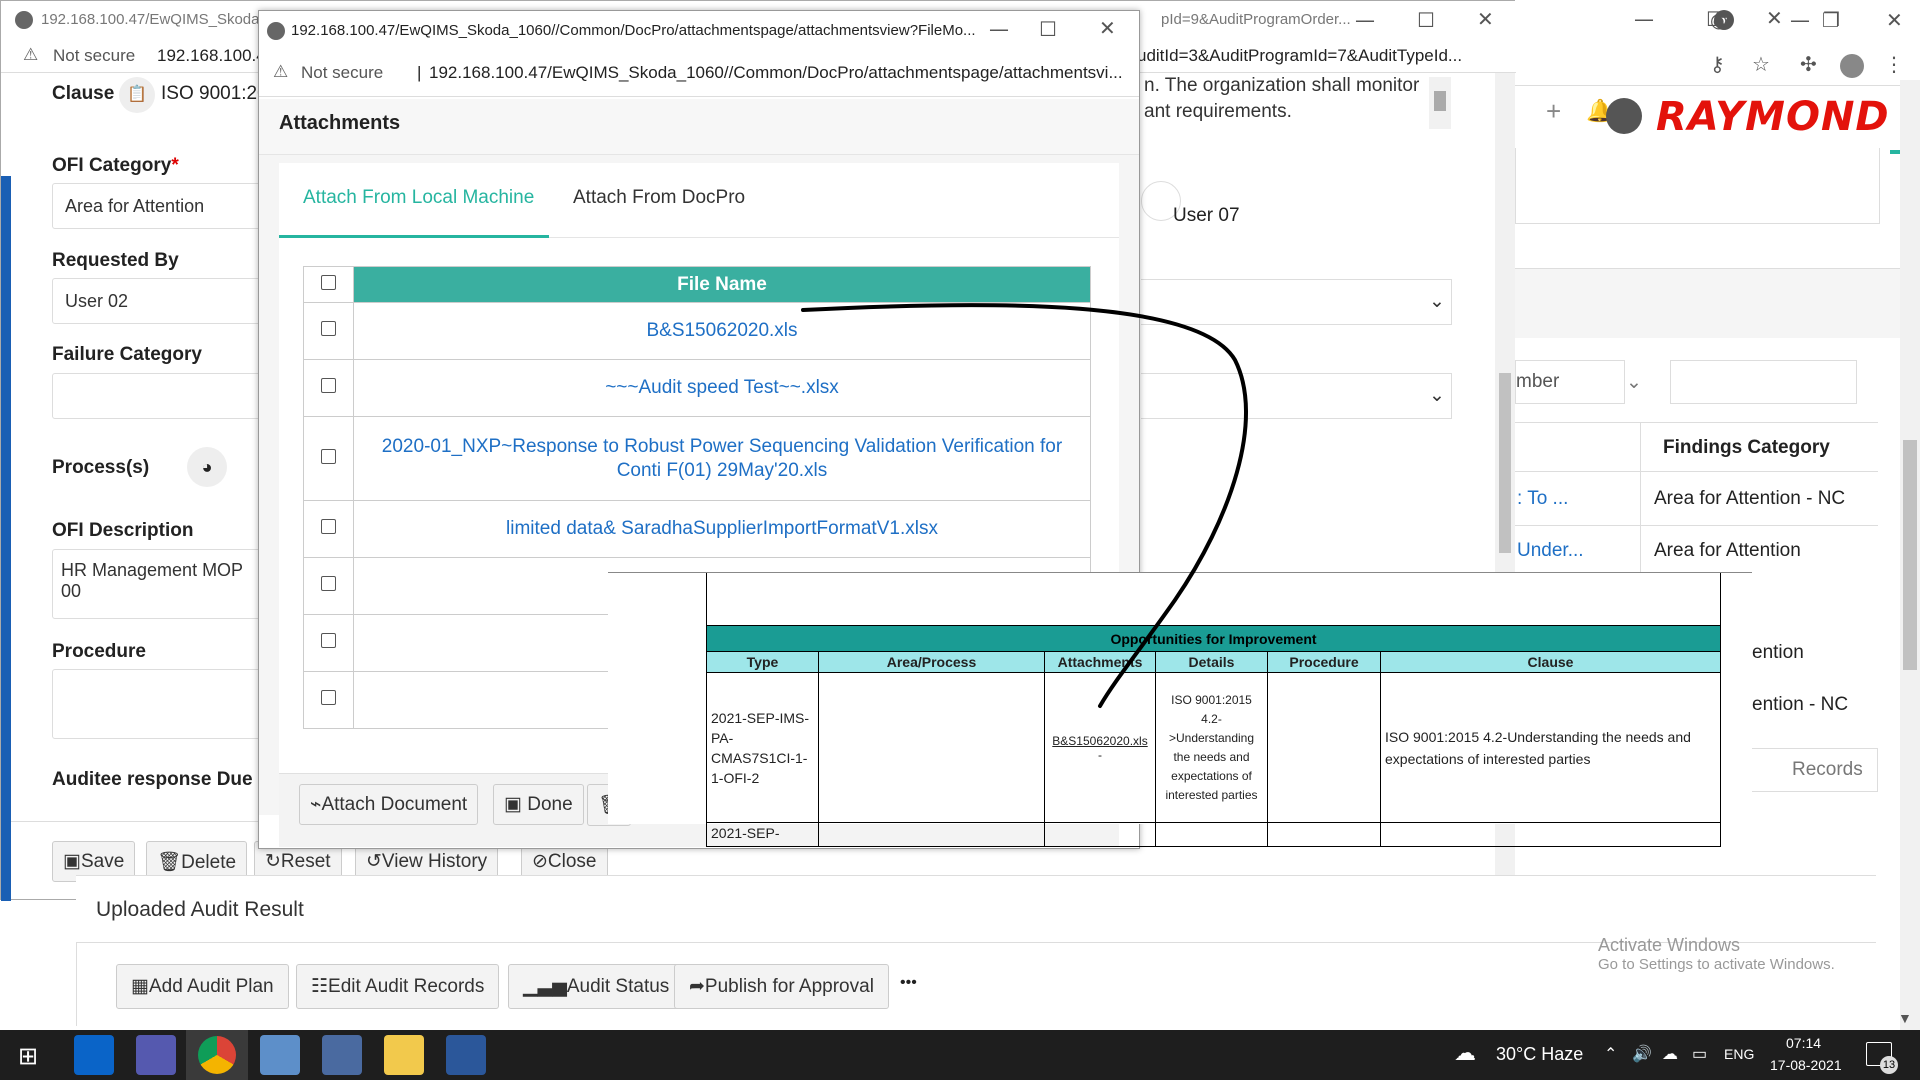  What do you see at coordinates (342, 1055) in the screenshot?
I see `remote-desktop-icon` at bounding box center [342, 1055].